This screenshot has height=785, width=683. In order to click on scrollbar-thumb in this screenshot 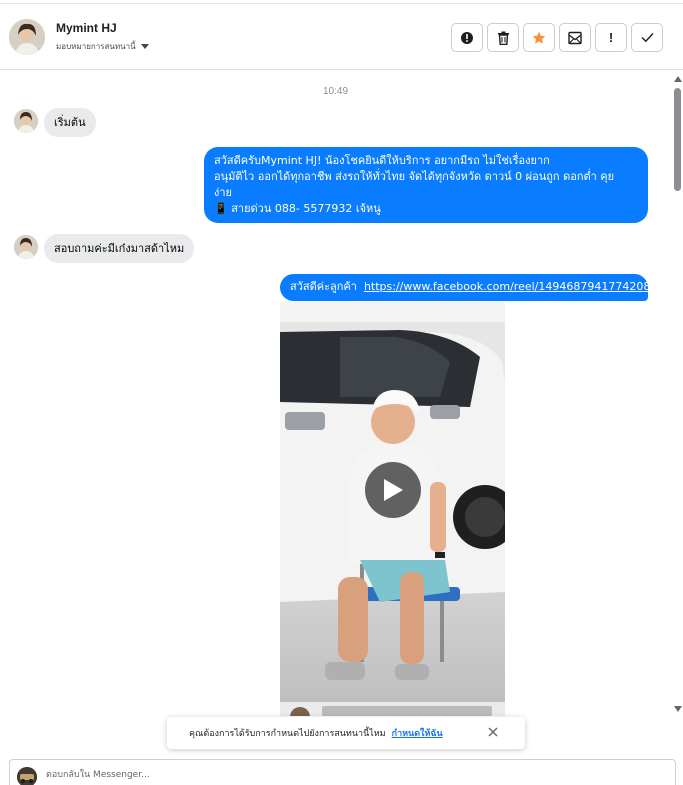, I will do `click(677, 139)`.